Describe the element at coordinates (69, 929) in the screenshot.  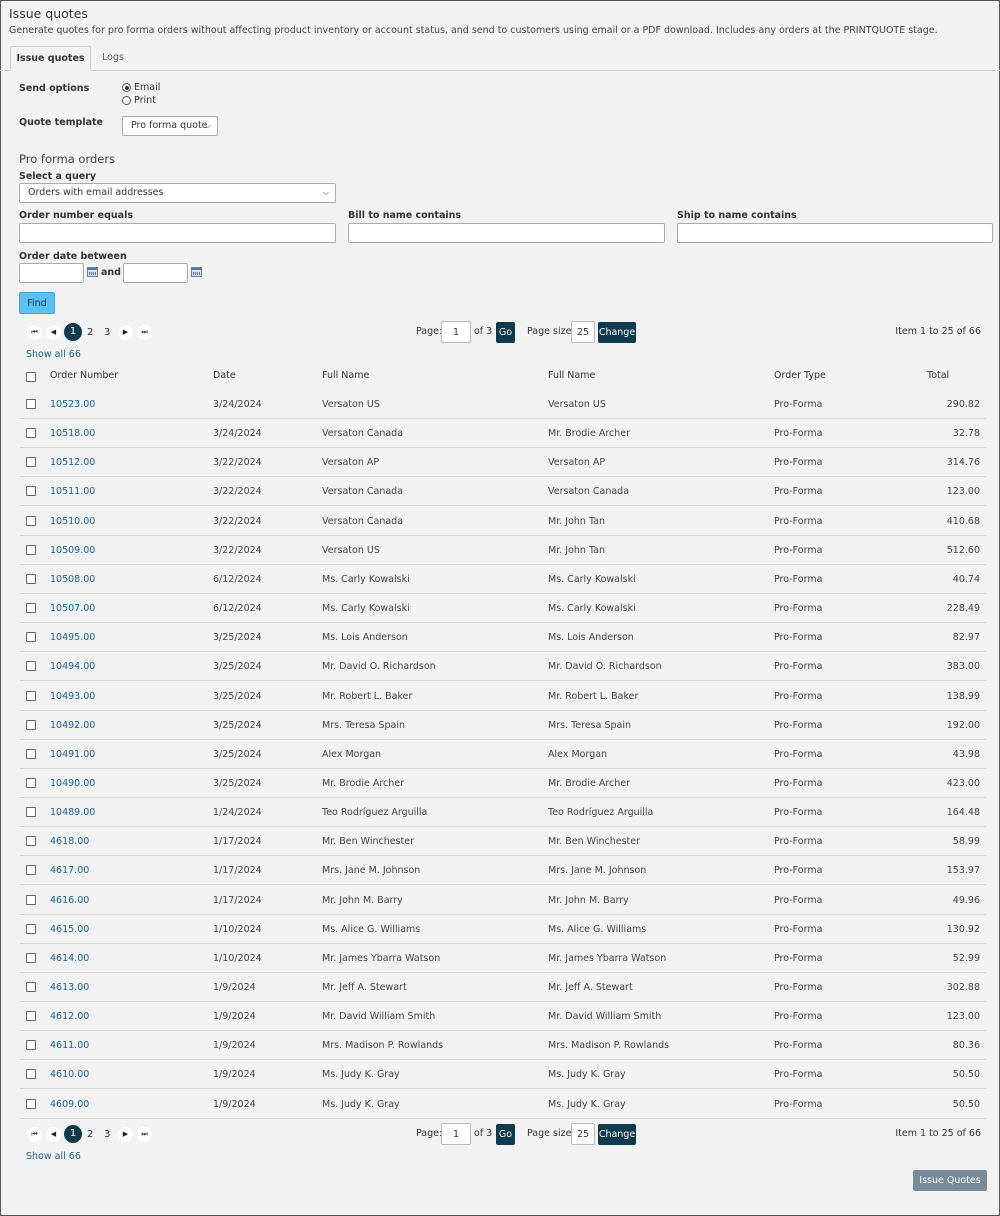
I see `order-number-link: 4615.00` at that location.